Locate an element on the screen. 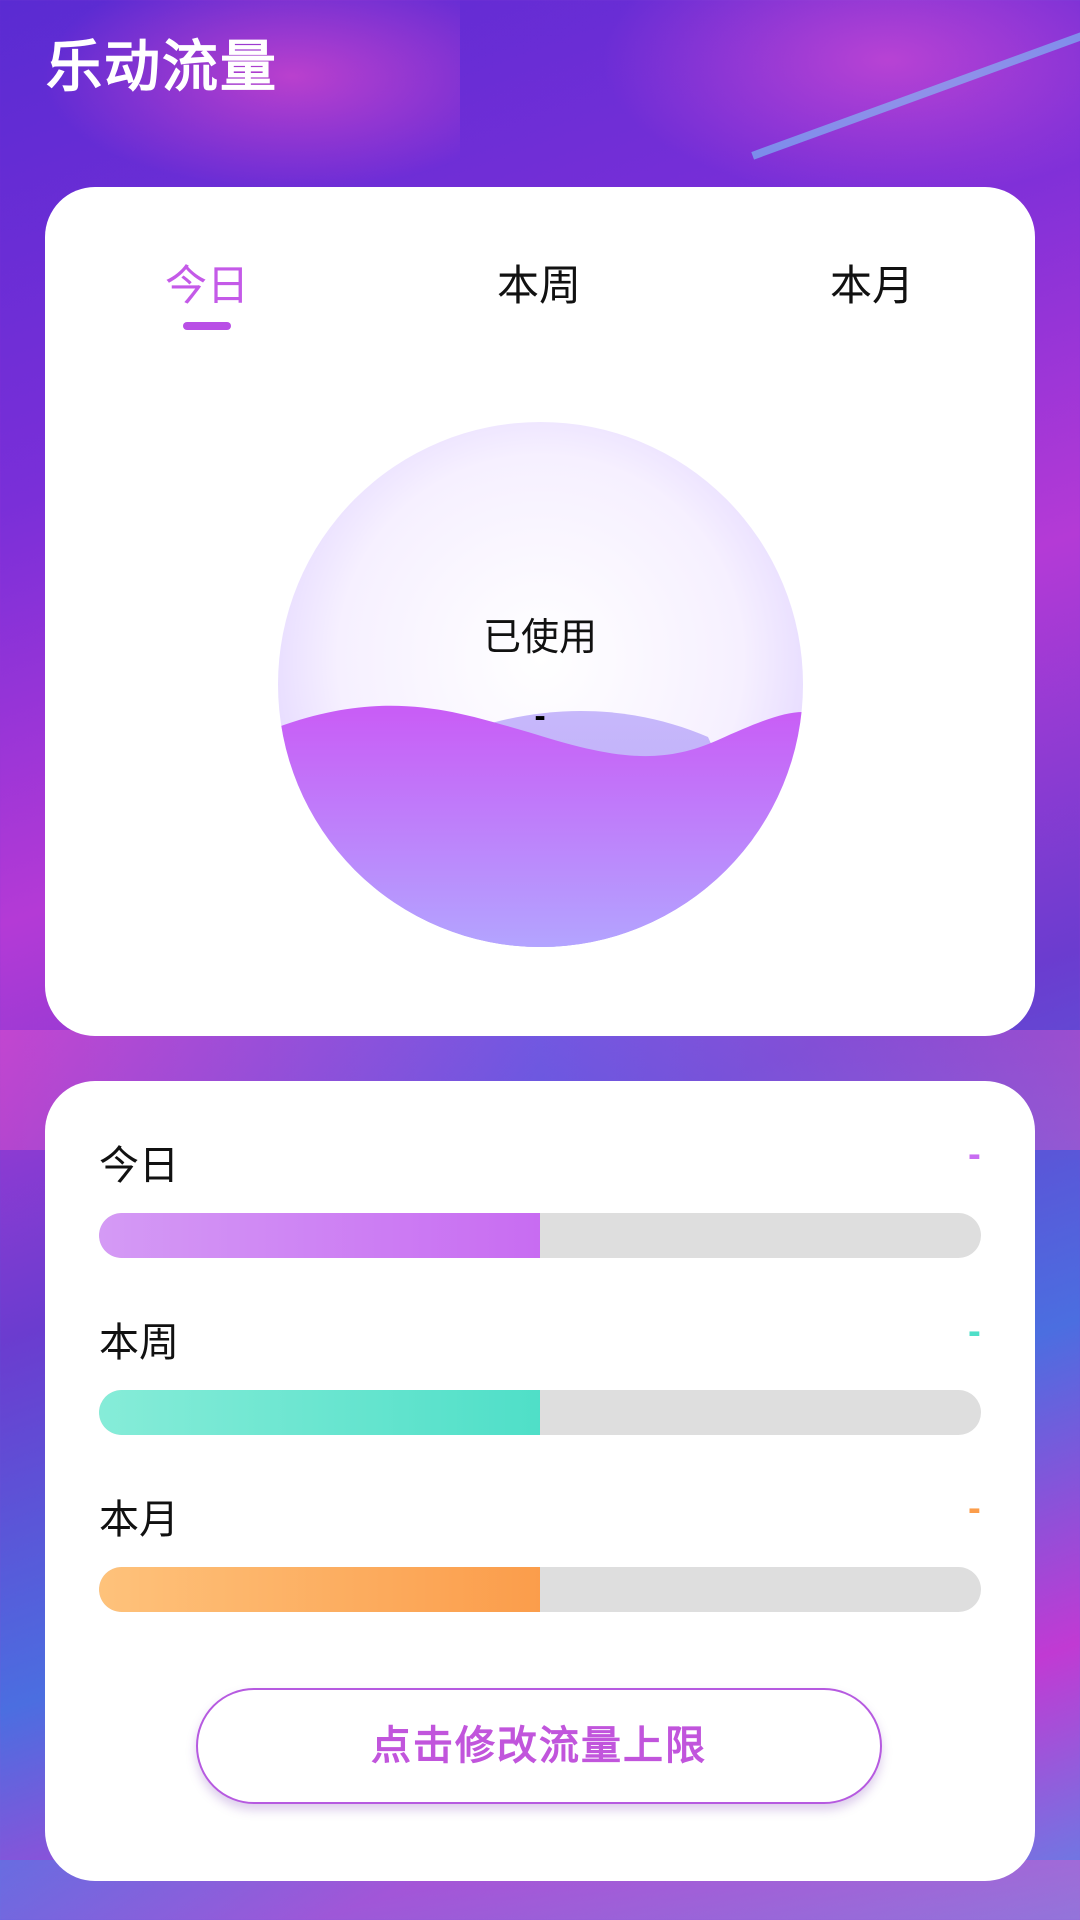  gauge-wave-front is located at coordinates (540, 826).